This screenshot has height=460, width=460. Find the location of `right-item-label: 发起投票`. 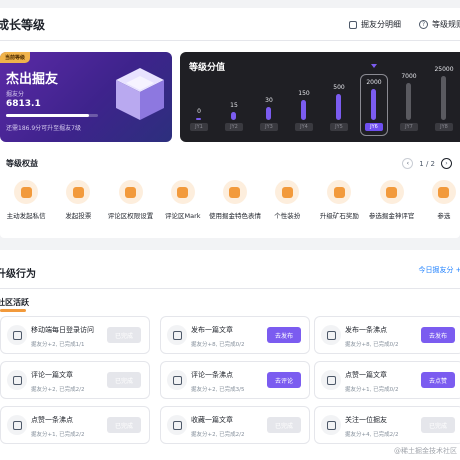

right-item-label: 发起投票 is located at coordinates (78, 216).